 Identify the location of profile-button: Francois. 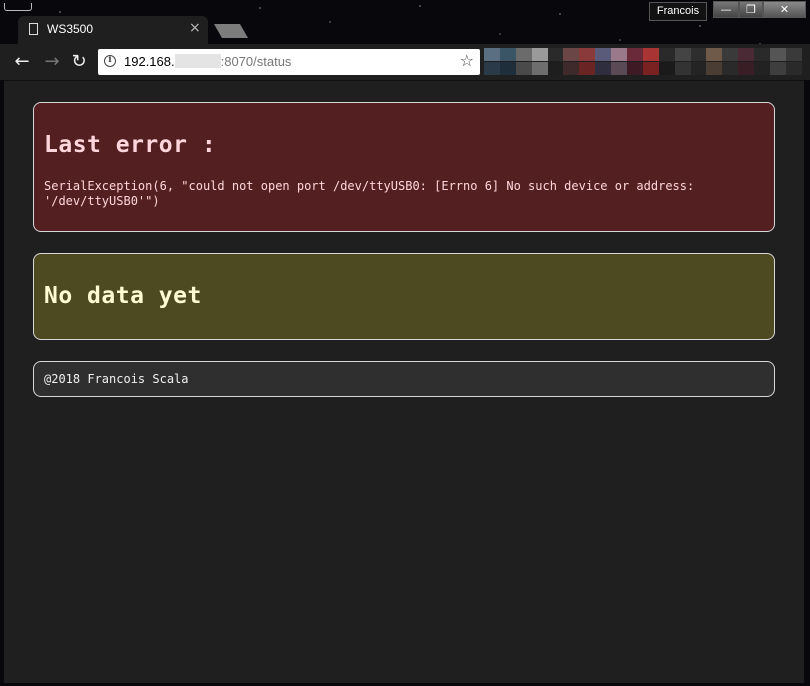
(678, 11).